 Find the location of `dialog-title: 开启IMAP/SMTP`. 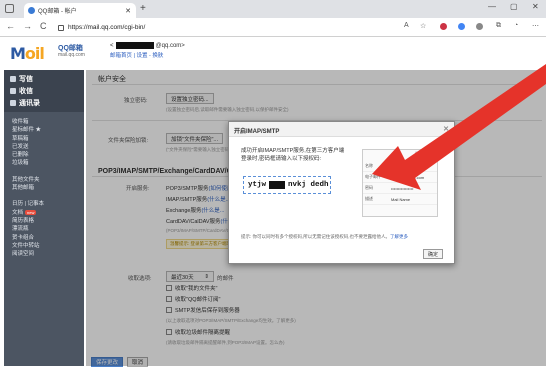

dialog-title: 开启IMAP/SMTP is located at coordinates (257, 132).